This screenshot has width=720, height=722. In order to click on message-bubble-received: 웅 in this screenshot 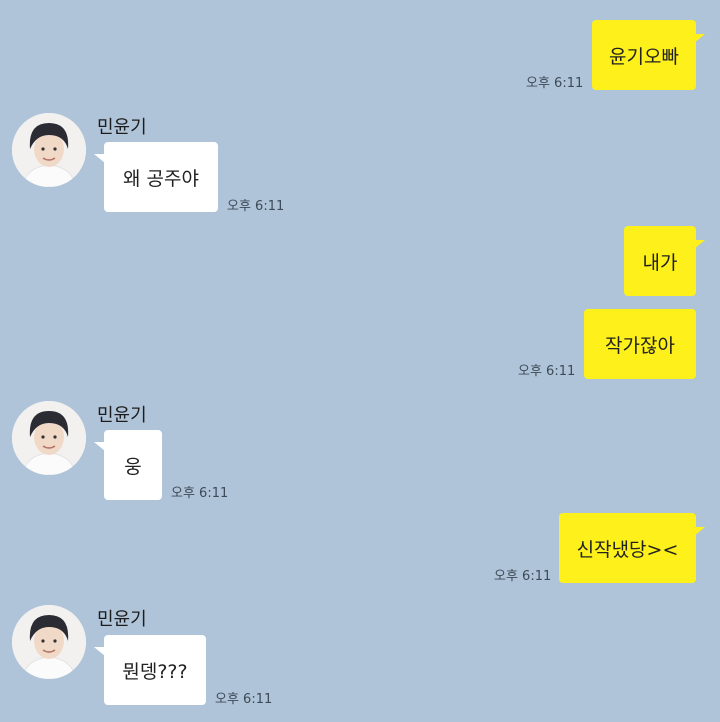, I will do `click(128, 465)`.